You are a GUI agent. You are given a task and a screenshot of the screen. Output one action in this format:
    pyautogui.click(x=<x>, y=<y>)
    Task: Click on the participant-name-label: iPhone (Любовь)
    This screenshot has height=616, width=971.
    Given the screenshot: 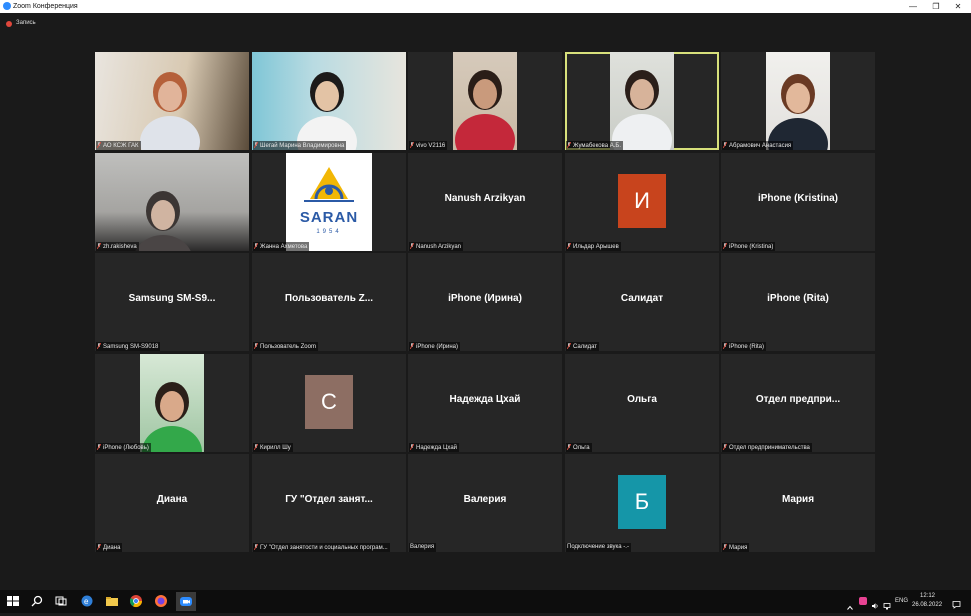 What is the action you would take?
    pyautogui.click(x=123, y=447)
    